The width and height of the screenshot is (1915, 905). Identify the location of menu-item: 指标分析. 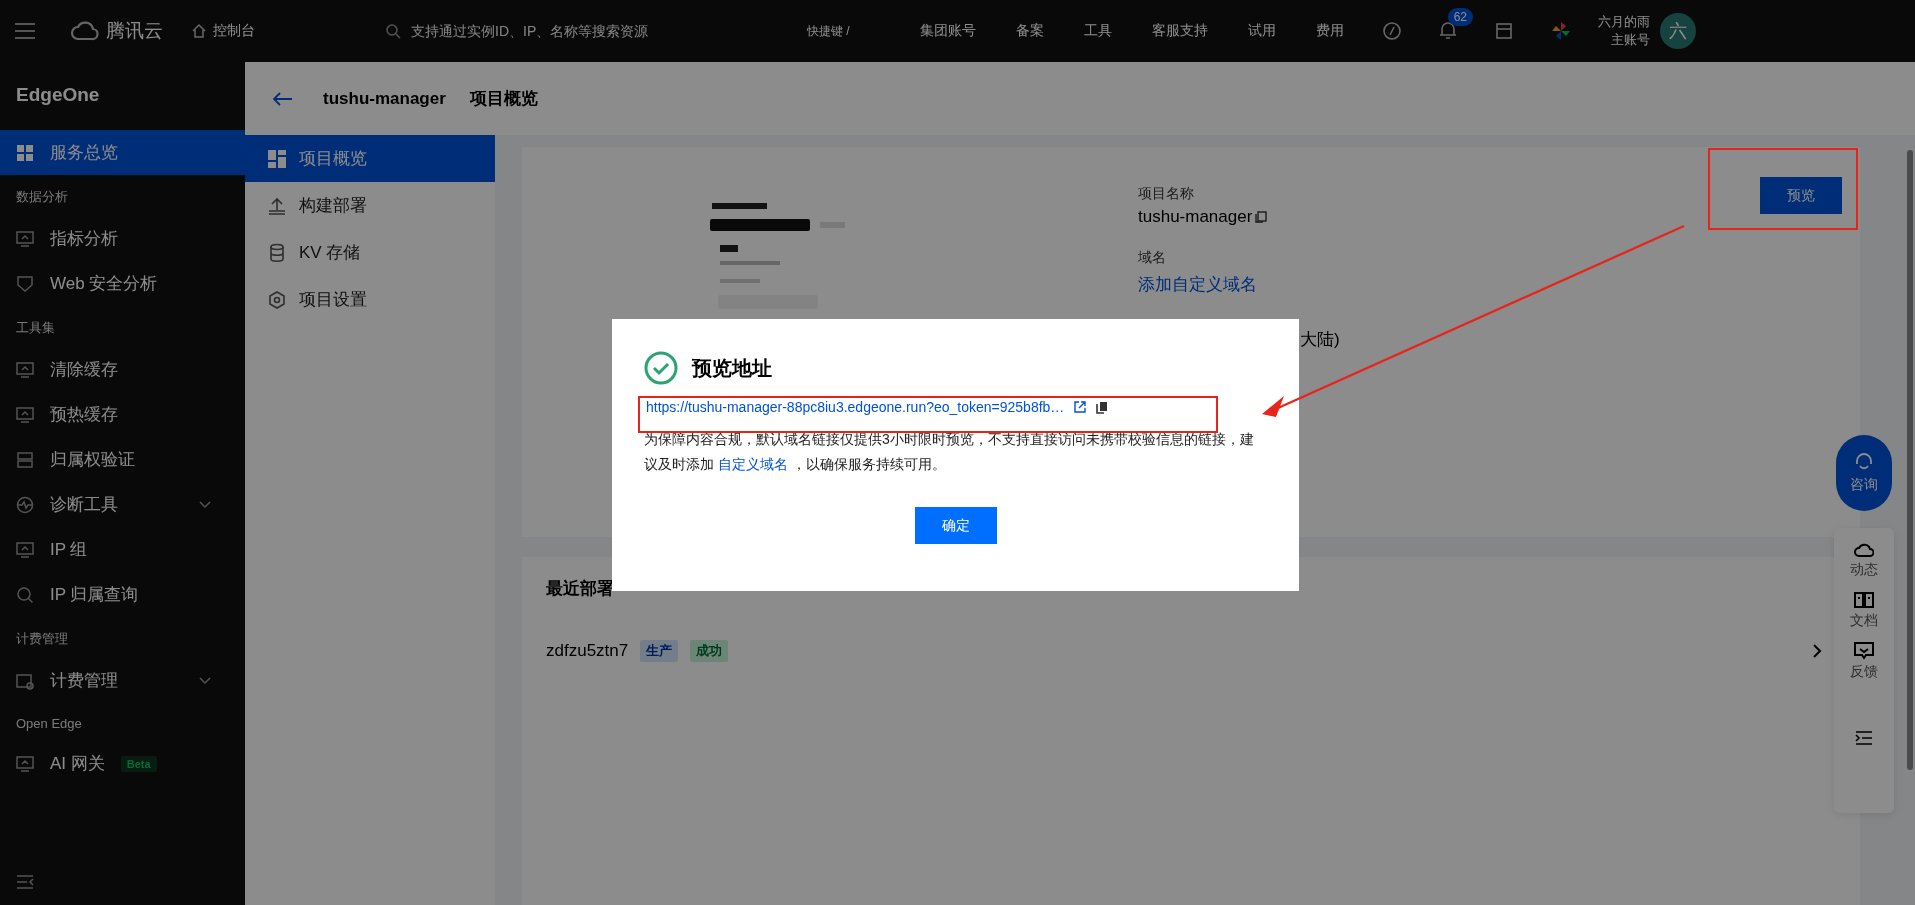
(122, 238).